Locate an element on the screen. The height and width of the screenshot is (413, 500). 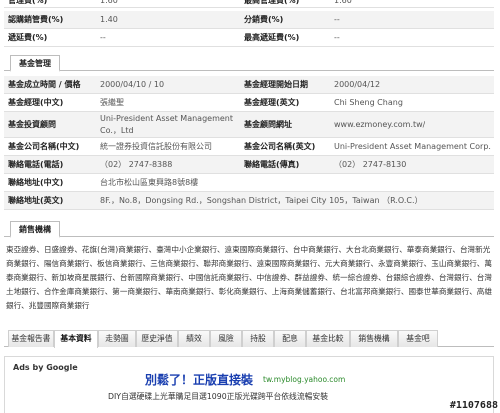
mgmt-value: Chi Sheng Chang is located at coordinates (368, 102).